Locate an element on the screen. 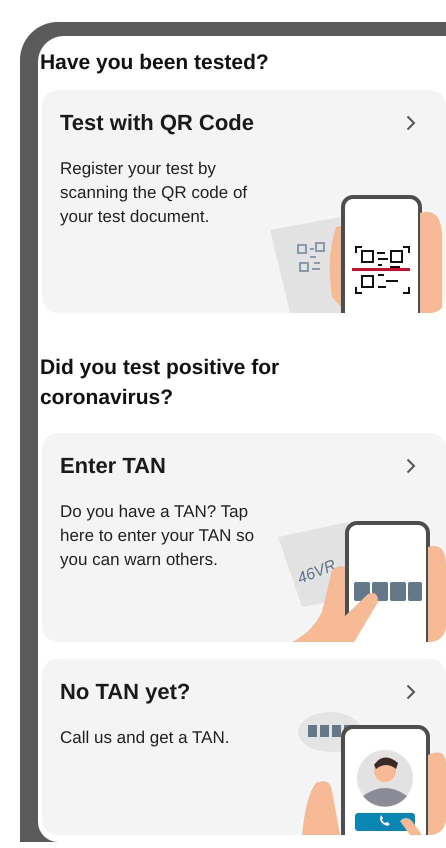  section-heading: Did you test positive for coronavirus? is located at coordinates (160, 383).